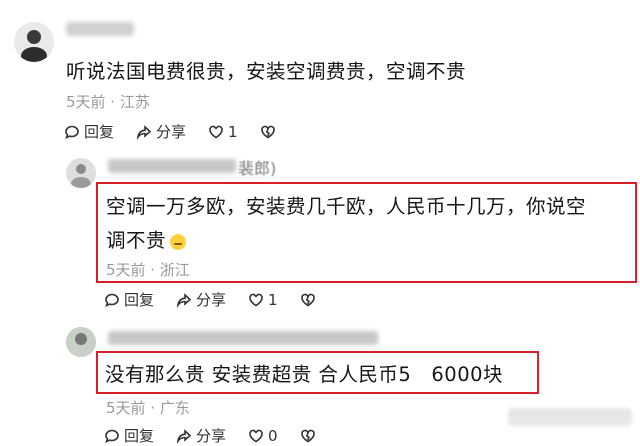 The image size is (640, 446). I want to click on comment-text-line1: 空调一万多欧，安装费几千欧，人民币十几万，你说空, so click(346, 206).